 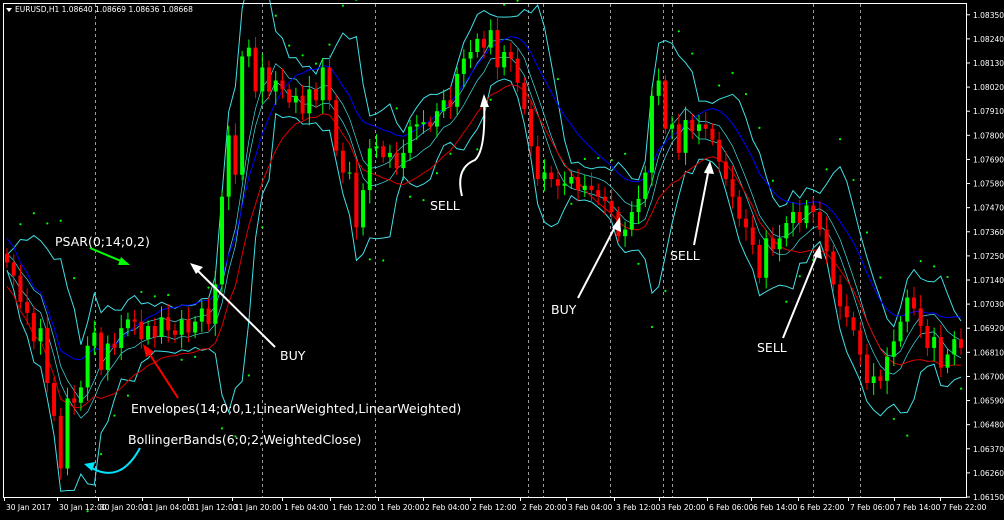 I want to click on time-tick-label: 2 Feb 04:00, so click(x=447, y=507).